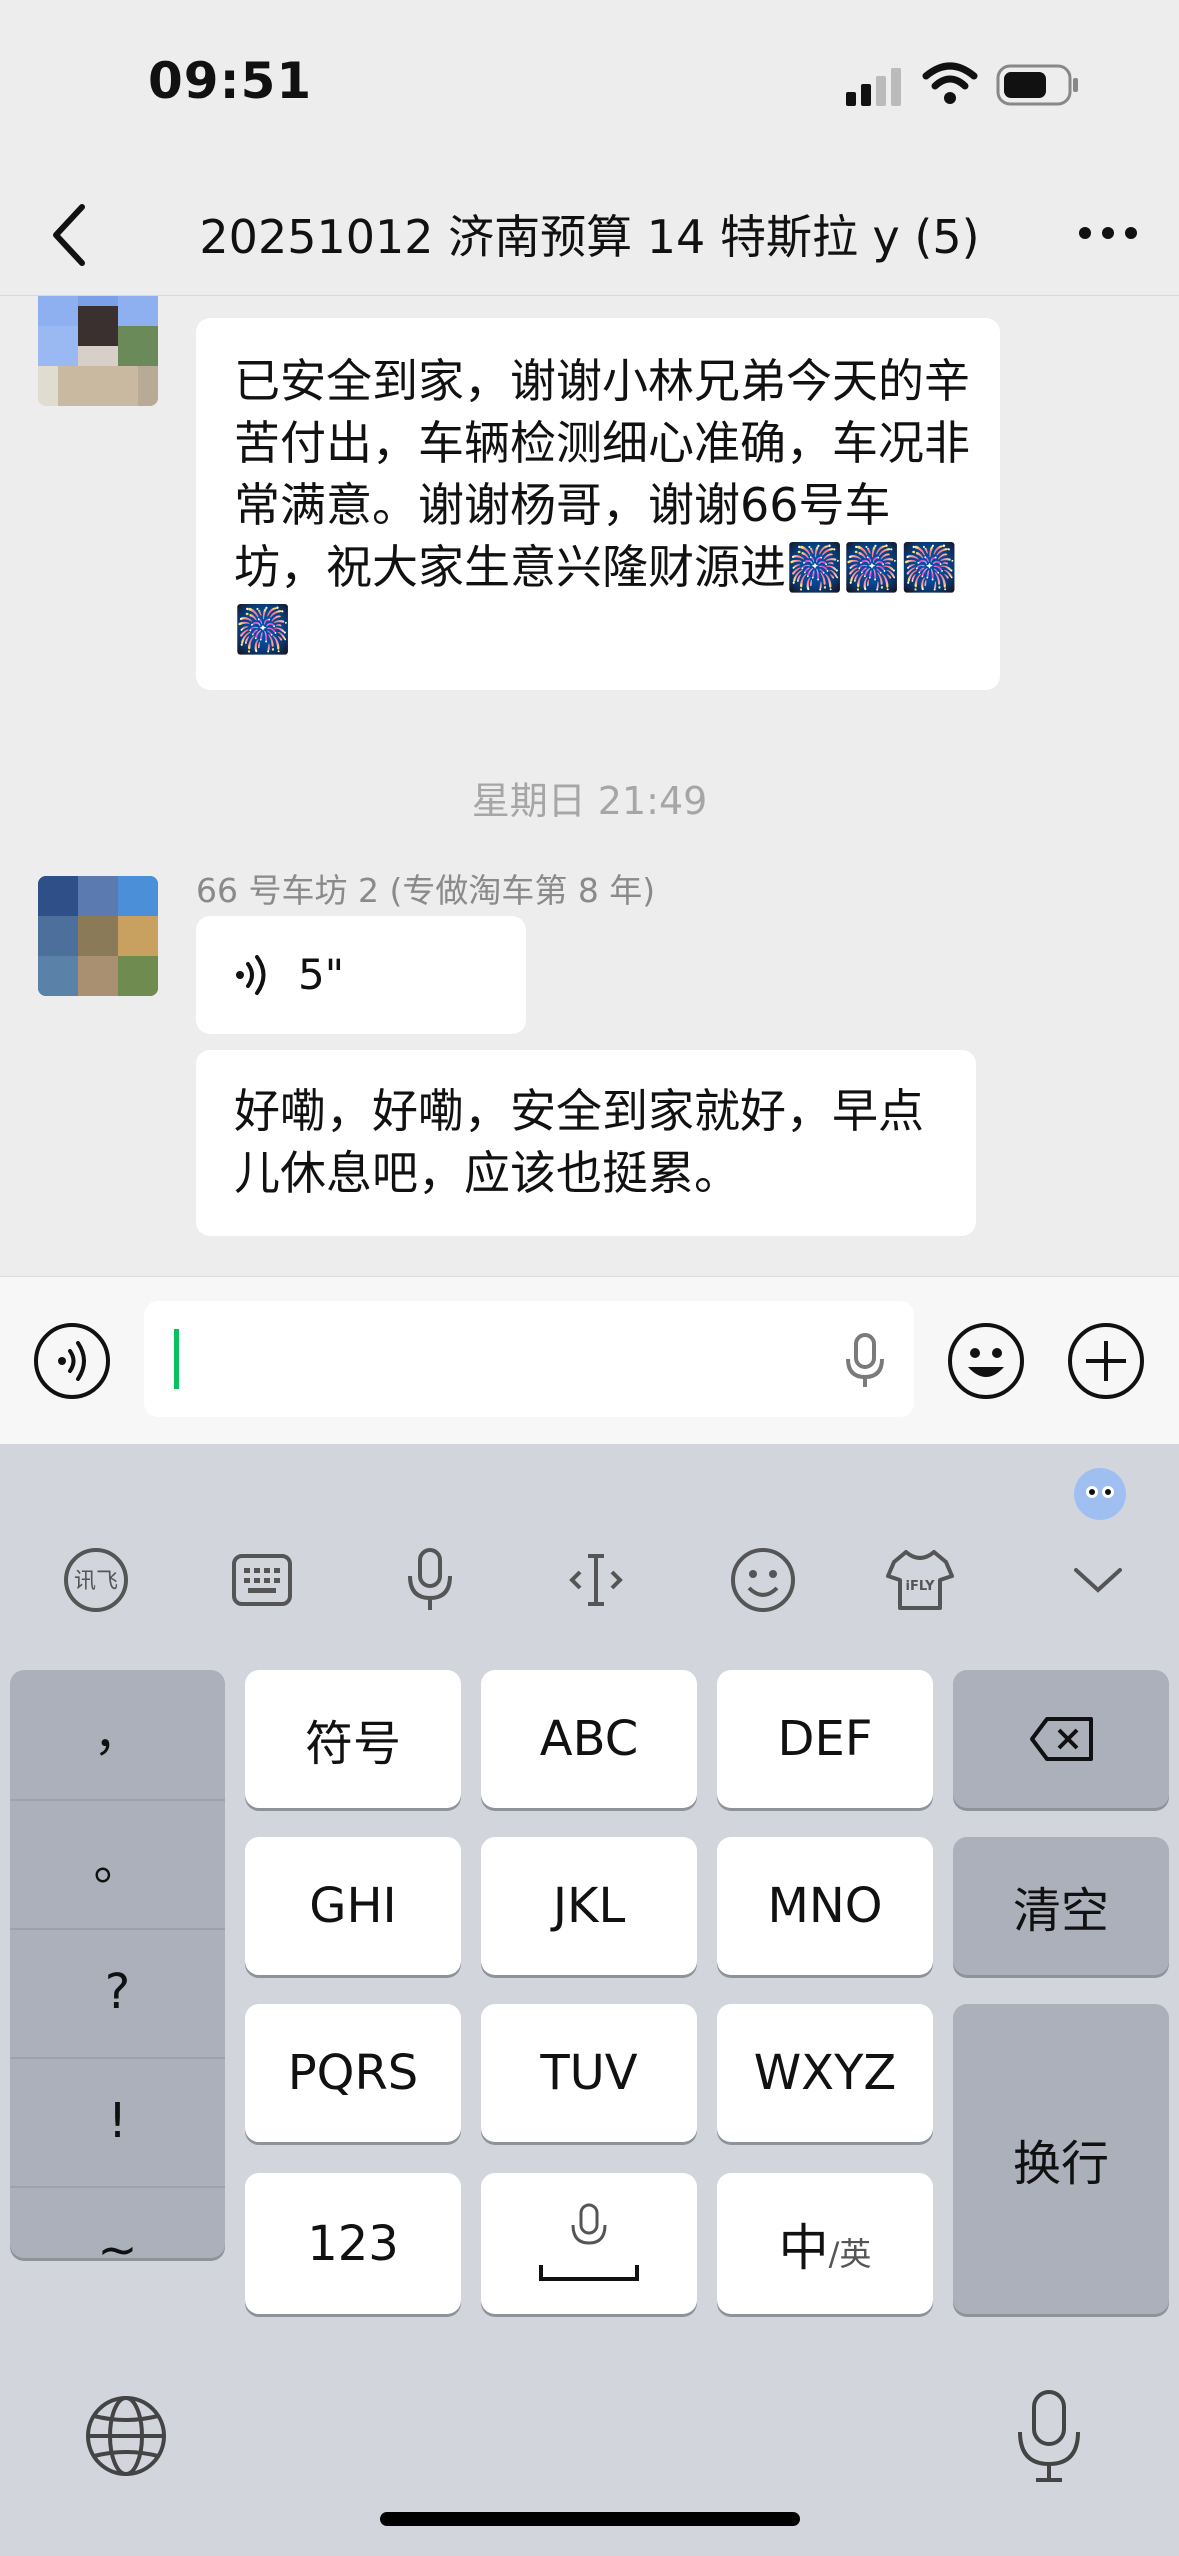 The height and width of the screenshot is (2556, 1179). Describe the element at coordinates (1098, 1580) in the screenshot. I see `collapse-chevron-icon` at that location.